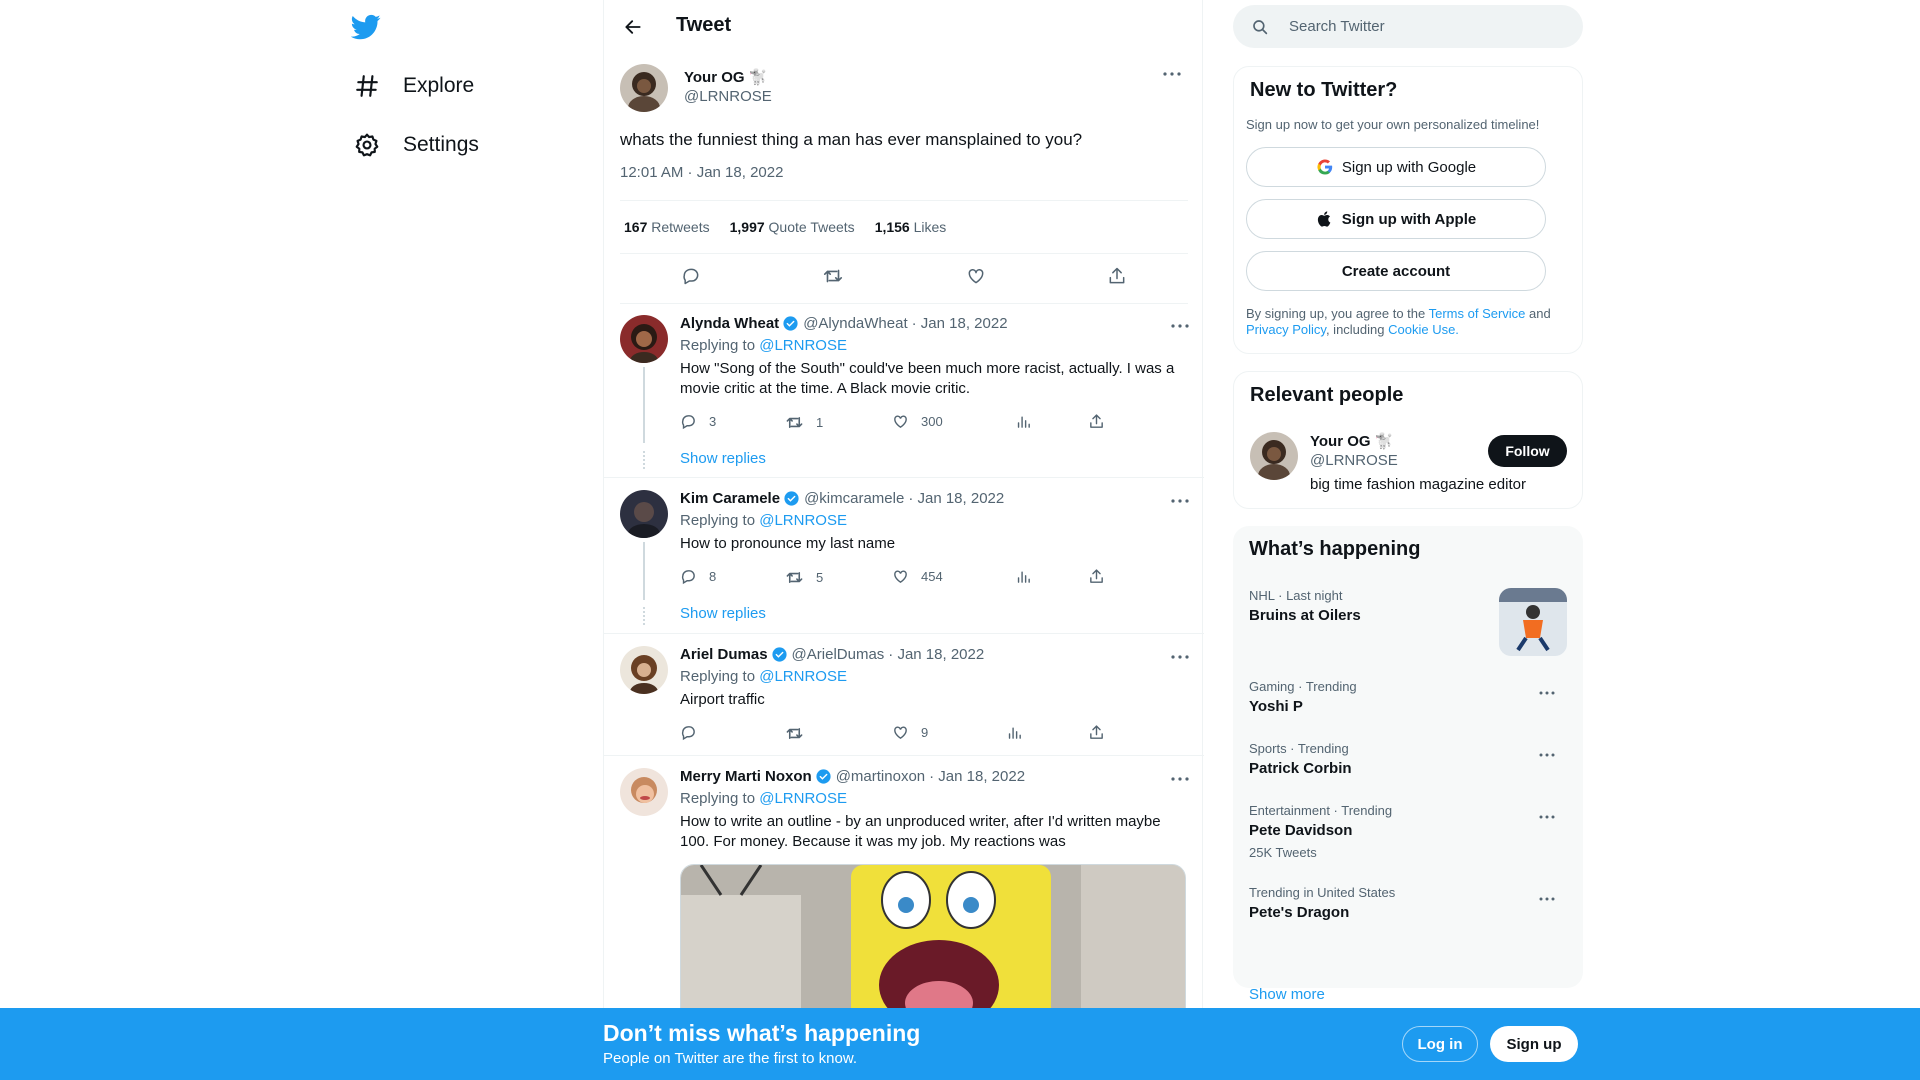  What do you see at coordinates (746, 776) in the screenshot?
I see `reply-author-name: Merry Marti Noxon` at bounding box center [746, 776].